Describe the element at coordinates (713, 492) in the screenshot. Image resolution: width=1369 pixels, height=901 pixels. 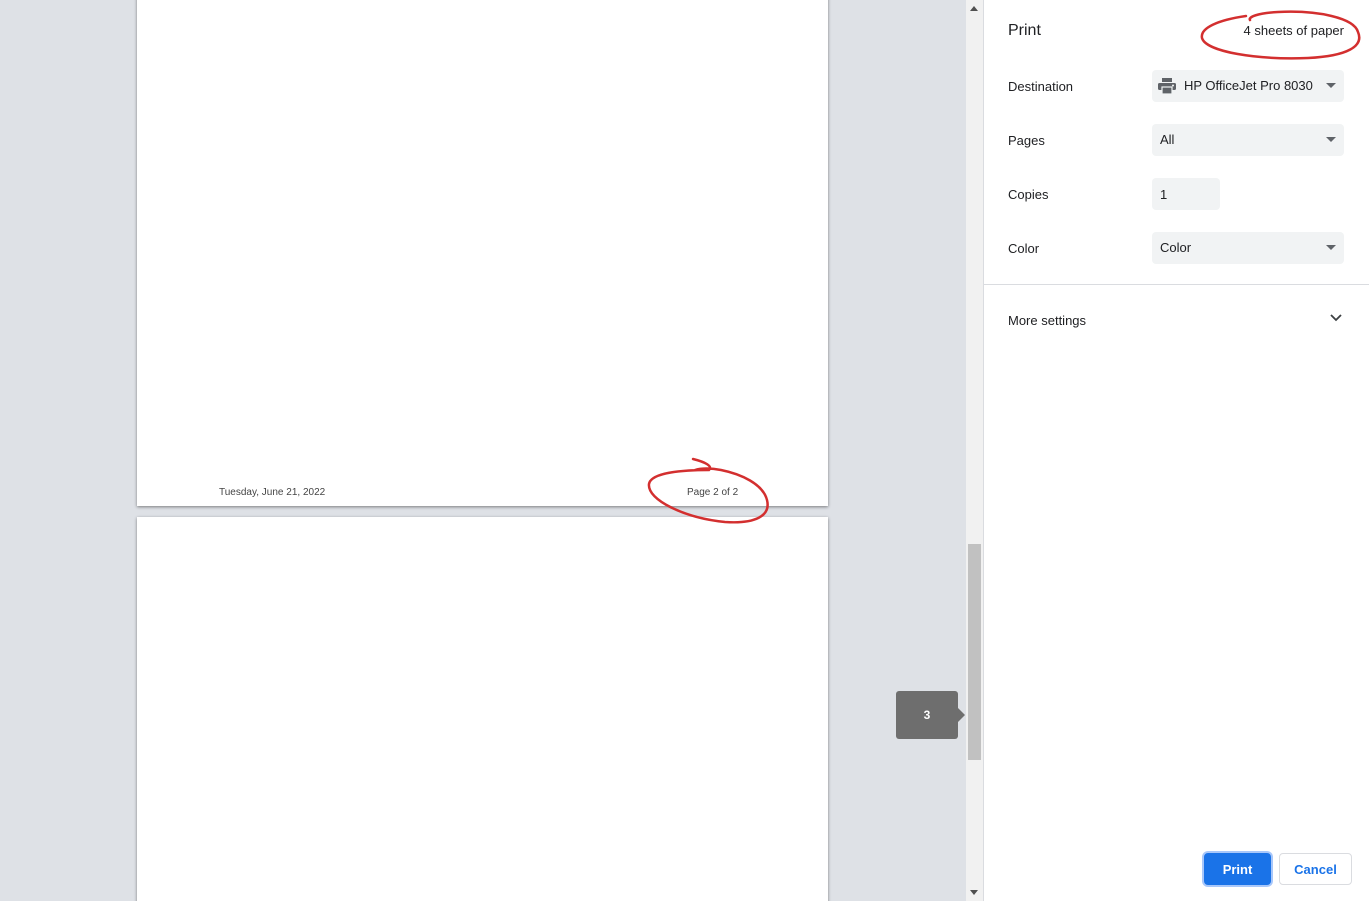
I see `page-footer-number: Page 2 of 2` at that location.